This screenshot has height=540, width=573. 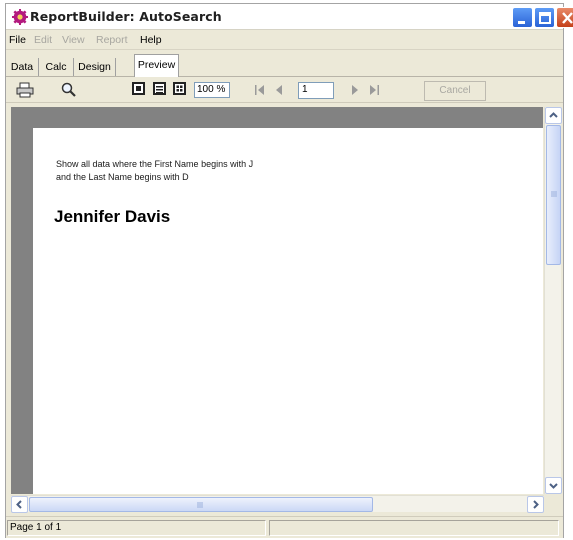 I want to click on result-name: Jennifer Davis, so click(x=112, y=216).